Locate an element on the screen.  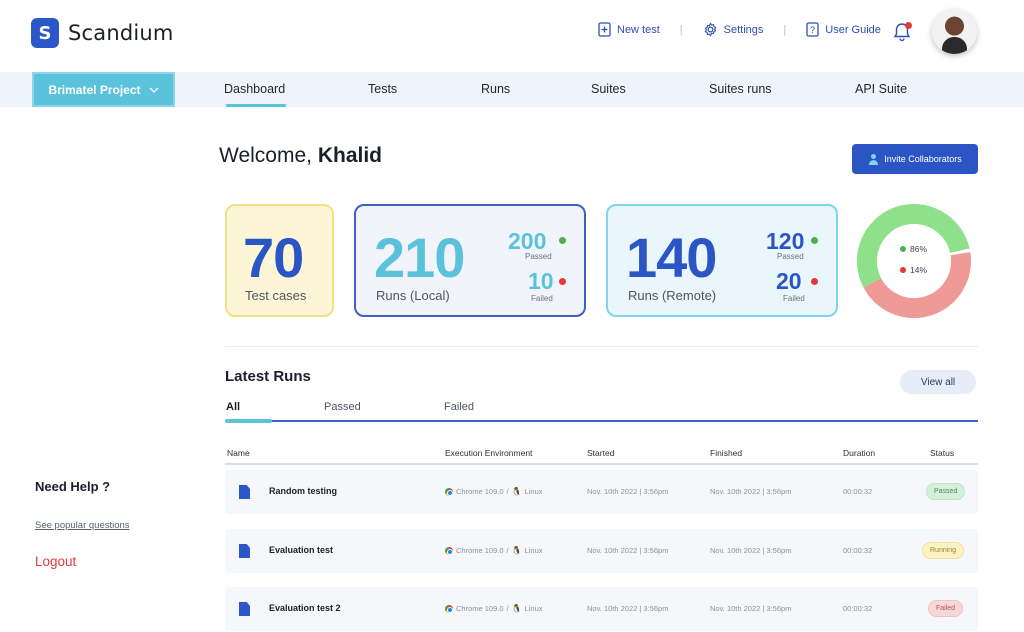
run-name: Evaluation test is located at coordinates (301, 550).